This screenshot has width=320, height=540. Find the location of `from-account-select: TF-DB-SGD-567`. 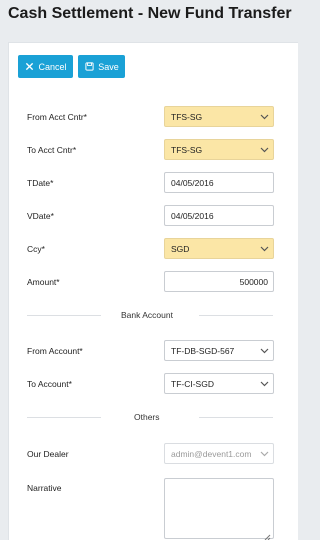

from-account-select: TF-DB-SGD-567 is located at coordinates (219, 350).